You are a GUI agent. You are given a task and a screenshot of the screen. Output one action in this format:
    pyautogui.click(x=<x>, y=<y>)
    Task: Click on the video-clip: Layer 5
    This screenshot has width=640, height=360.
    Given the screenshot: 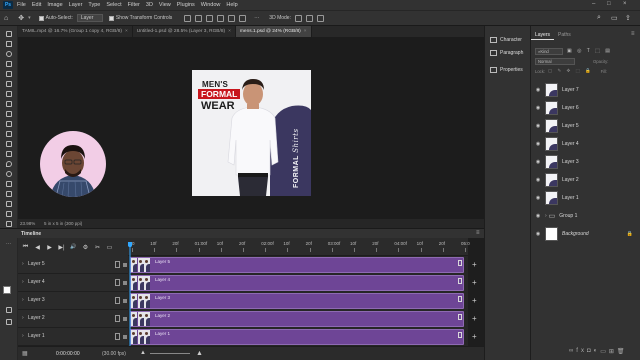 What is the action you would take?
    pyautogui.click(x=297, y=265)
    